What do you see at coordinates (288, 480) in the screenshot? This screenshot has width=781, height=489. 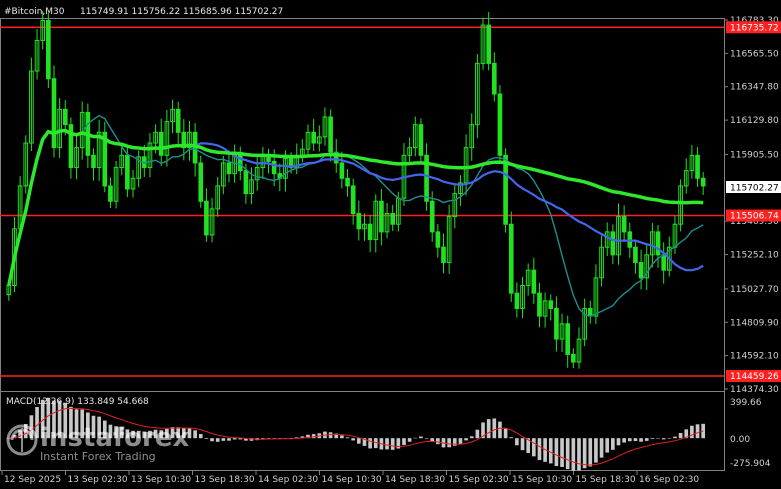 I see `time-tick-label: 14 Sep 02:30` at bounding box center [288, 480].